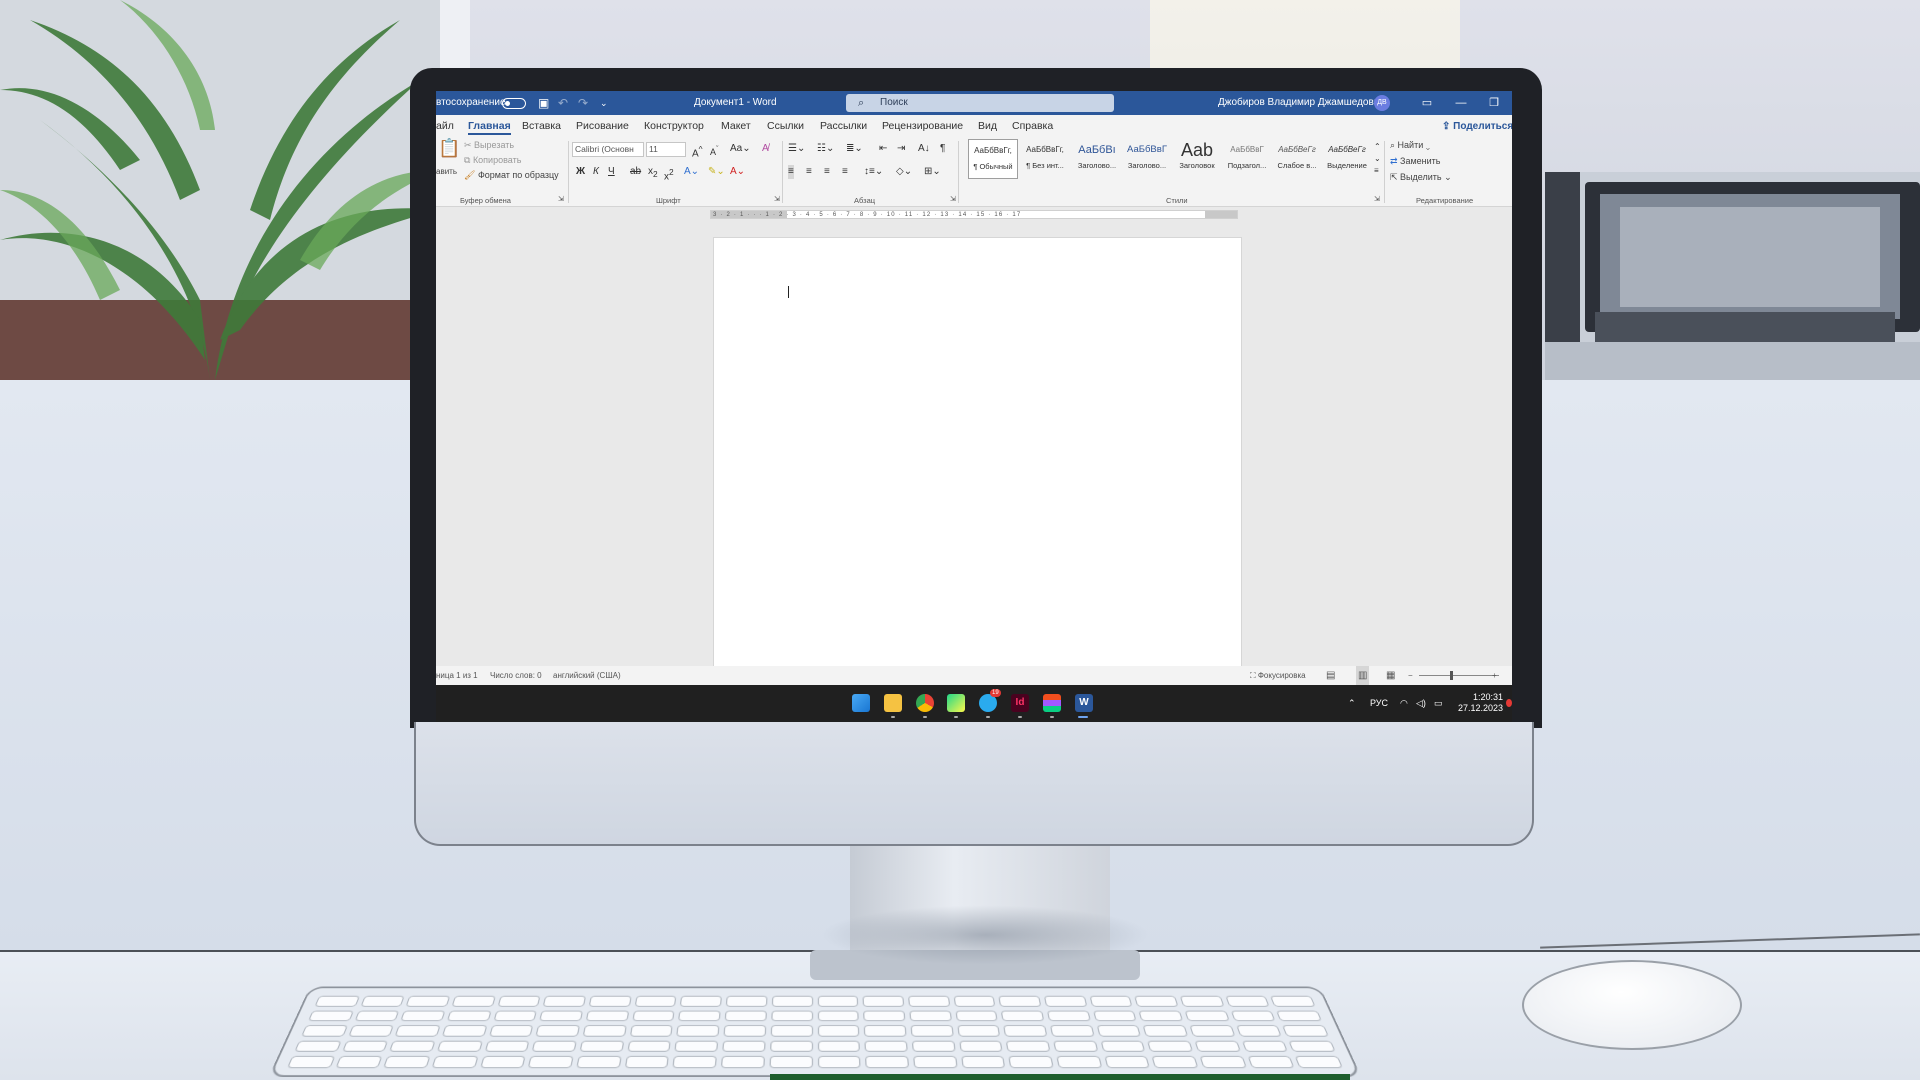 Image resolution: width=1920 pixels, height=1080 pixels. What do you see at coordinates (1382, 103) in the screenshot?
I see `avatar: ДВ` at bounding box center [1382, 103].